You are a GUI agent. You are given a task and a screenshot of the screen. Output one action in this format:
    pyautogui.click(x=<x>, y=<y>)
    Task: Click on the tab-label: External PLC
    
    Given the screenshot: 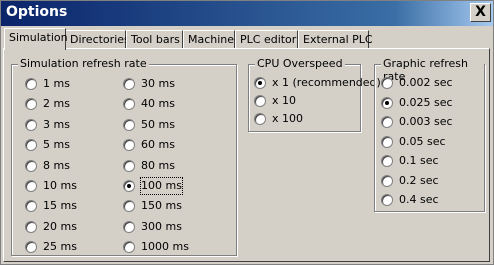 What is the action you would take?
    pyautogui.click(x=338, y=39)
    